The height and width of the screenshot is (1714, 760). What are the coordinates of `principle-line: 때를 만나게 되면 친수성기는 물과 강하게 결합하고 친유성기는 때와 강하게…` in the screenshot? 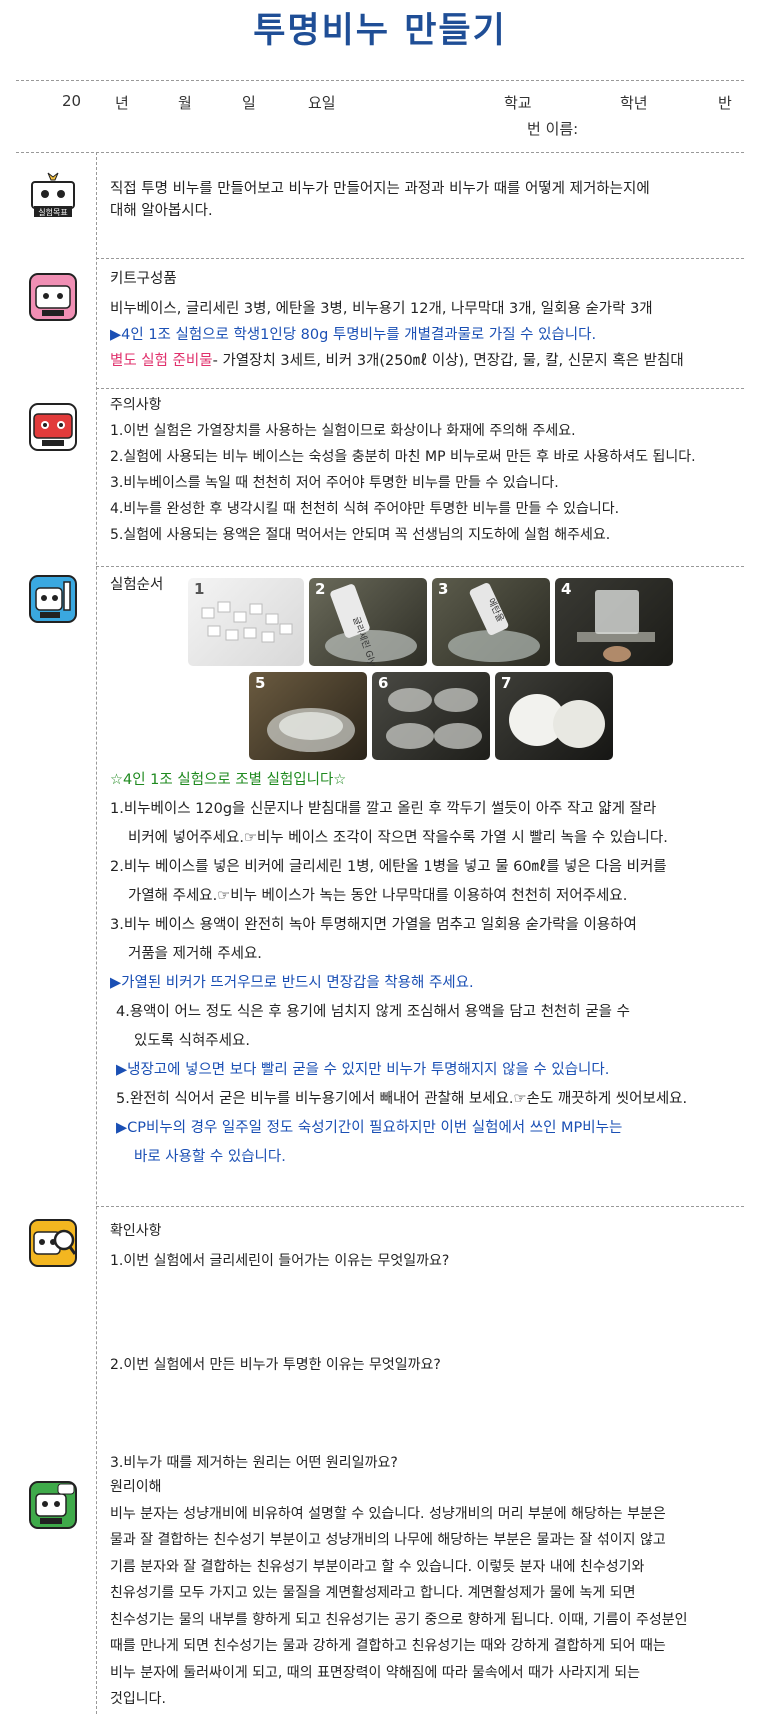 It's located at (388, 1646).